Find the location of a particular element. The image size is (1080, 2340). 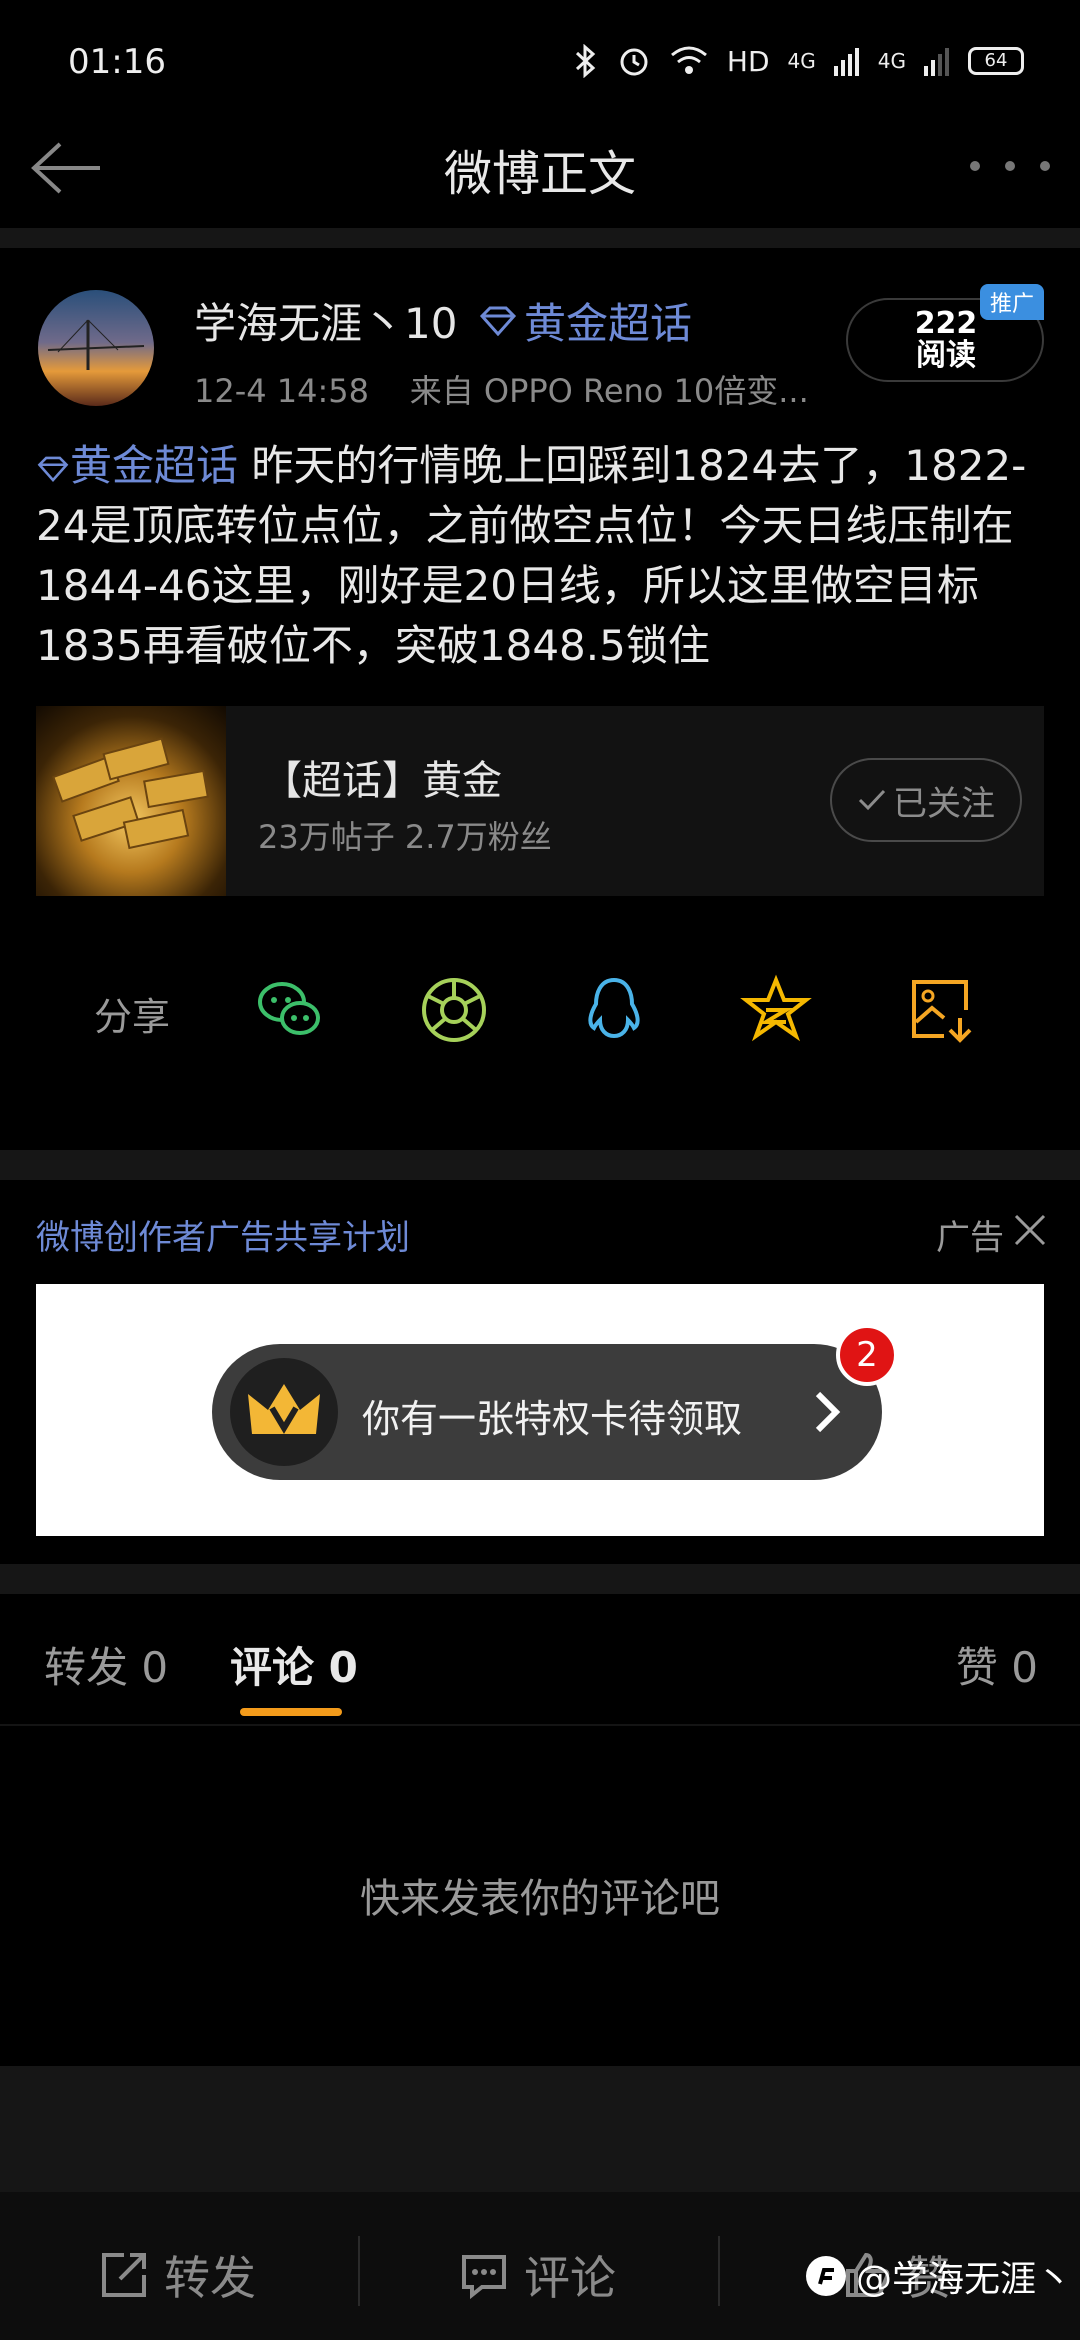

empty-comment-hint: 快来发表你的评论吧 is located at coordinates (540, 1899).